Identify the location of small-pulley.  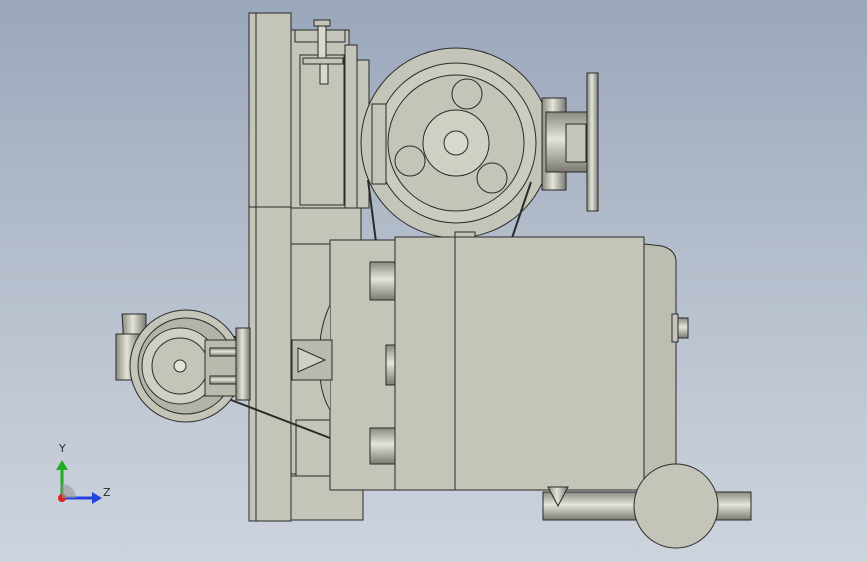
(183, 366).